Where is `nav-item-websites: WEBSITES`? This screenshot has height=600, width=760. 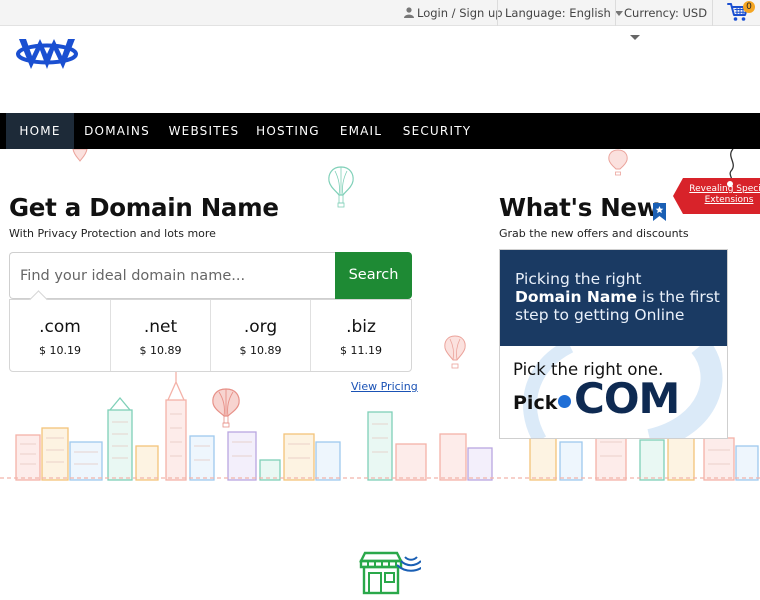 nav-item-websites: WEBSITES is located at coordinates (204, 131).